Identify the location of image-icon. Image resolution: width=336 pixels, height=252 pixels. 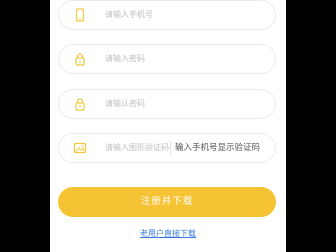
(80, 148).